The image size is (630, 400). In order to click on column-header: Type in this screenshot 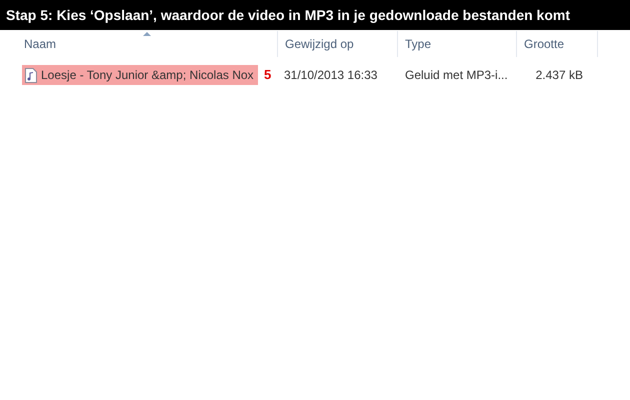, I will do `click(457, 44)`.